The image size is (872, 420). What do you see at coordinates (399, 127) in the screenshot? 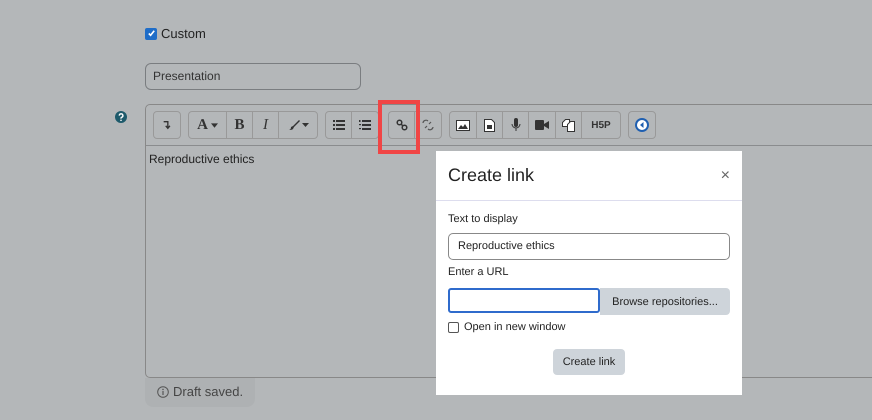
I see `highlight-frame` at bounding box center [399, 127].